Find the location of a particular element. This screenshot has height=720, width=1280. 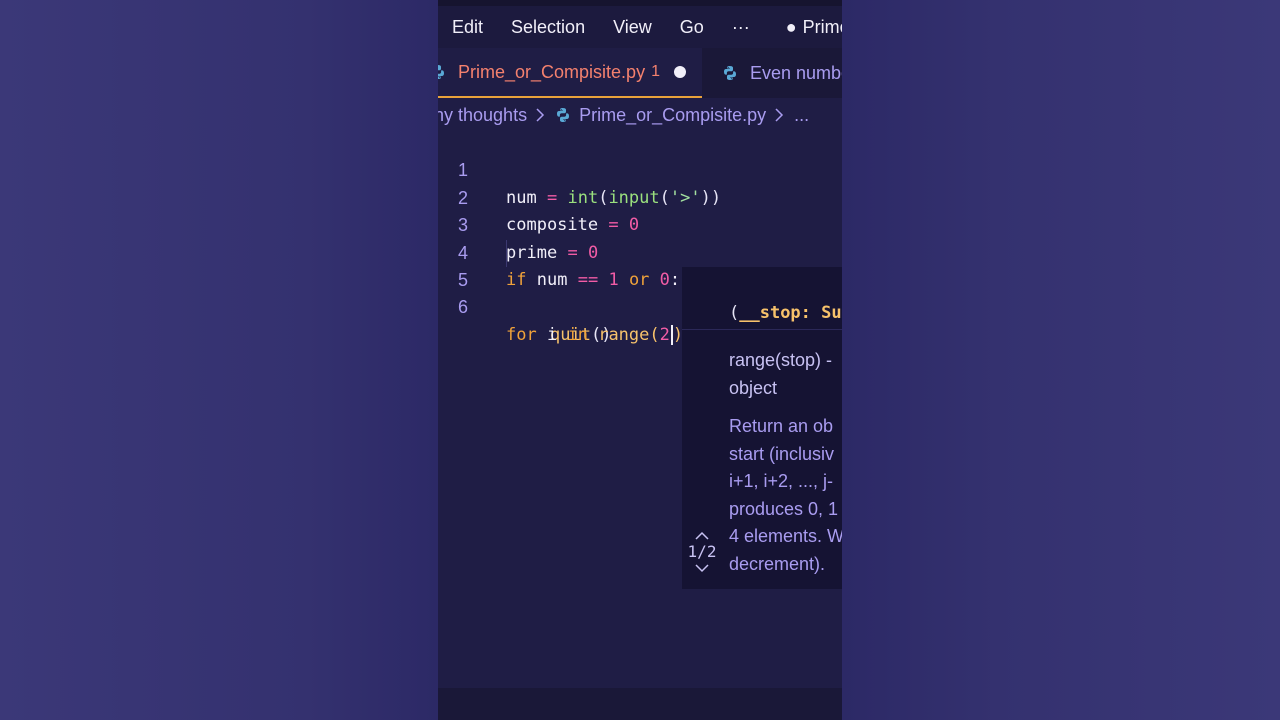

line-source: for i in range(2) is located at coordinates (595, 334).